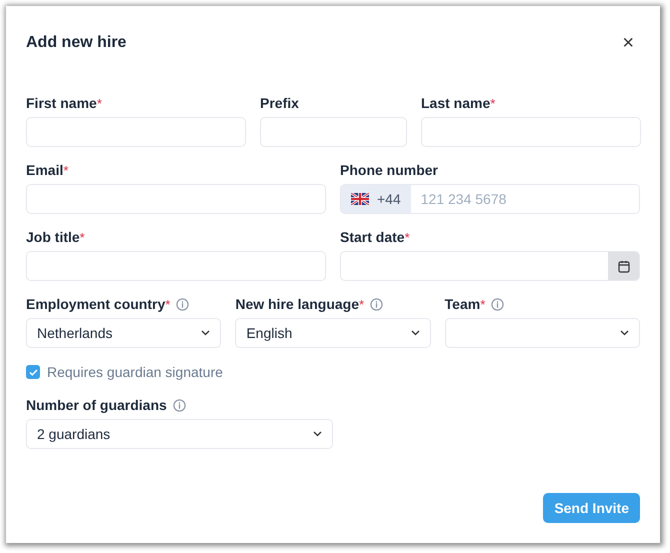 The width and height of the screenshot is (670, 553). Describe the element at coordinates (61, 103) in the screenshot. I see `field-label: First name` at that location.